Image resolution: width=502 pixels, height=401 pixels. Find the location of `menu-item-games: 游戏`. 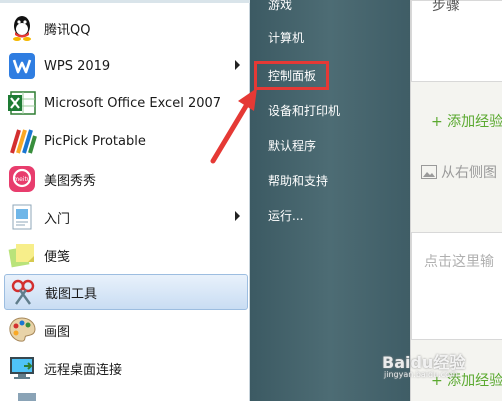

menu-item-games: 游戏 is located at coordinates (280, 6).